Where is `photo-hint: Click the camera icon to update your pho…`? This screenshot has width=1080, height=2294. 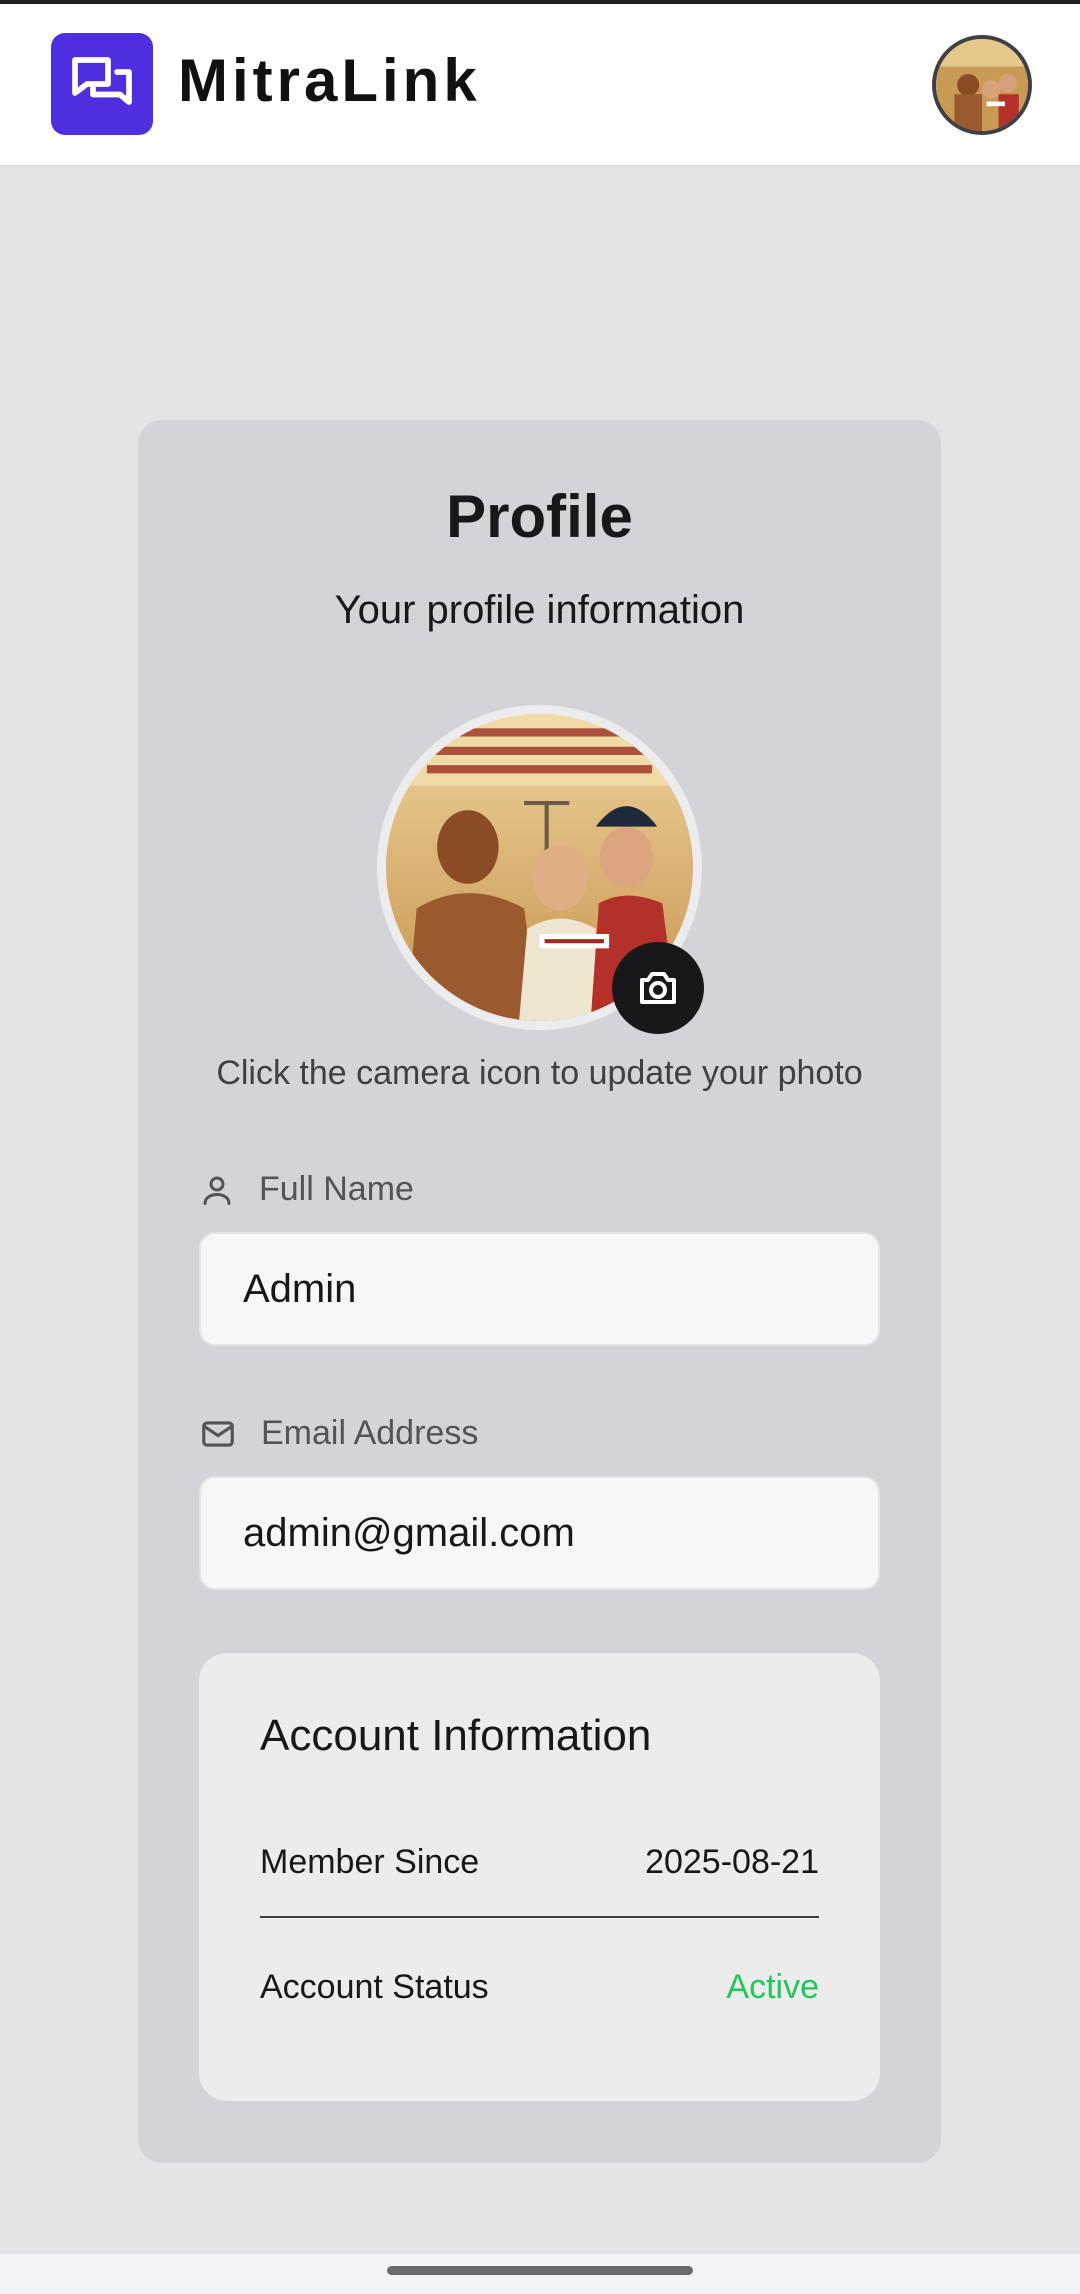 photo-hint: Click the camera icon to update your pho… is located at coordinates (539, 1073).